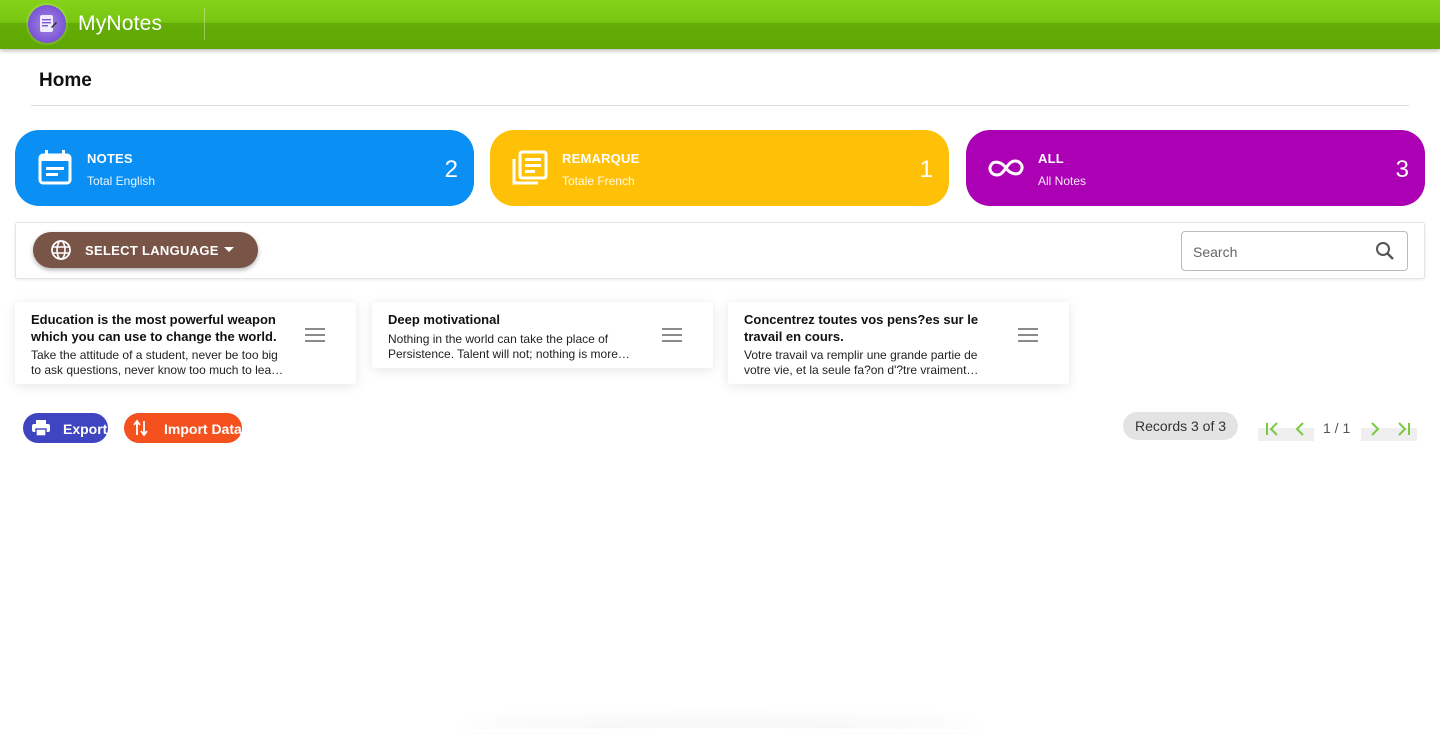 The width and height of the screenshot is (1440, 734). What do you see at coordinates (1051, 158) in the screenshot?
I see `stat-label: ALL` at bounding box center [1051, 158].